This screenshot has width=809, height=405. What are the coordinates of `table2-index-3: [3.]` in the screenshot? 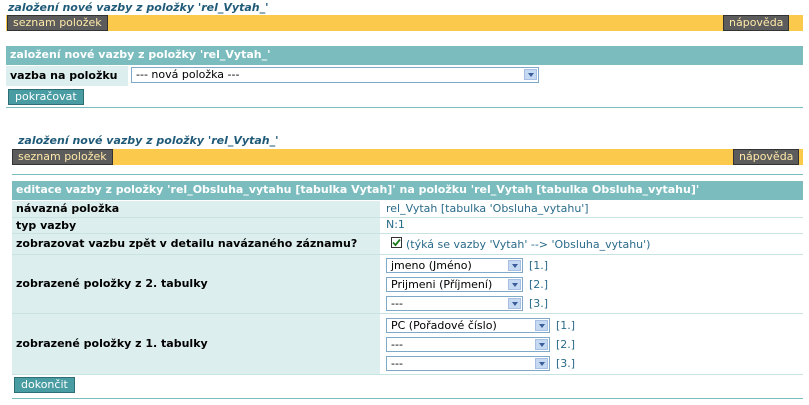 It's located at (539, 303).